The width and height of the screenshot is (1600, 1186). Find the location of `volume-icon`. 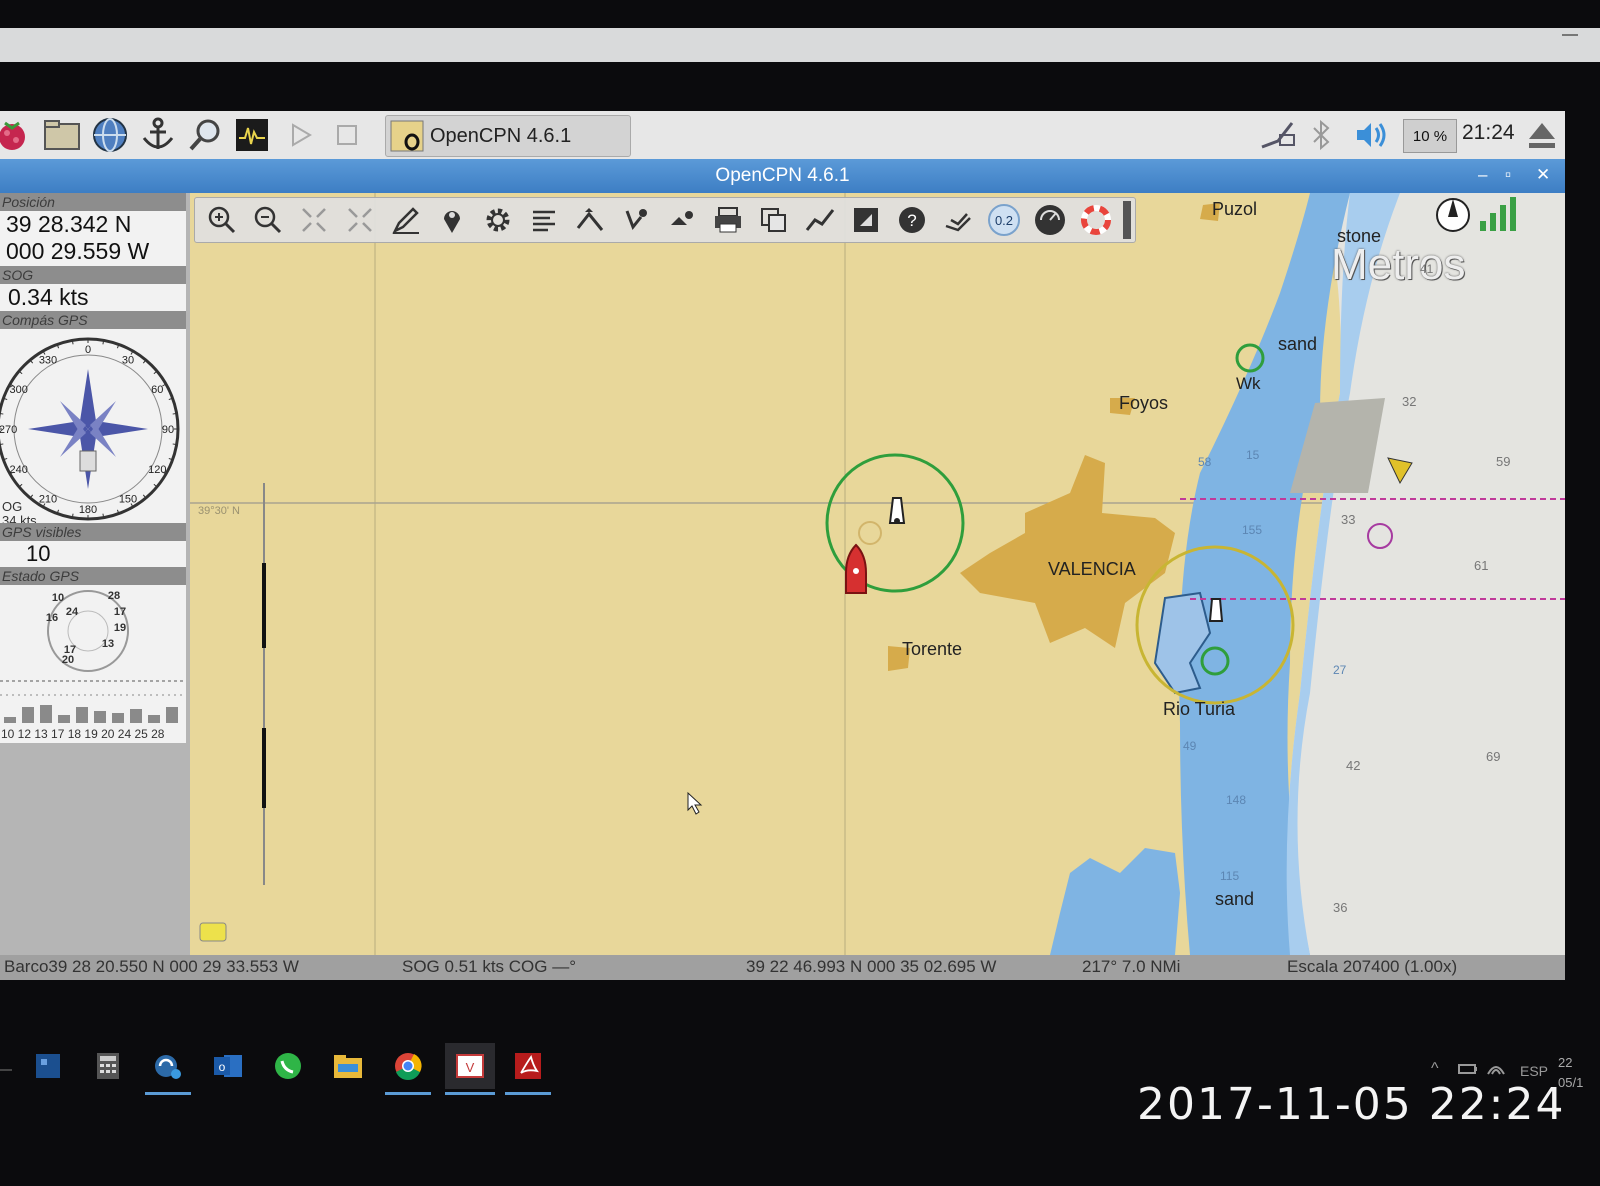

volume-icon is located at coordinates (1373, 135).